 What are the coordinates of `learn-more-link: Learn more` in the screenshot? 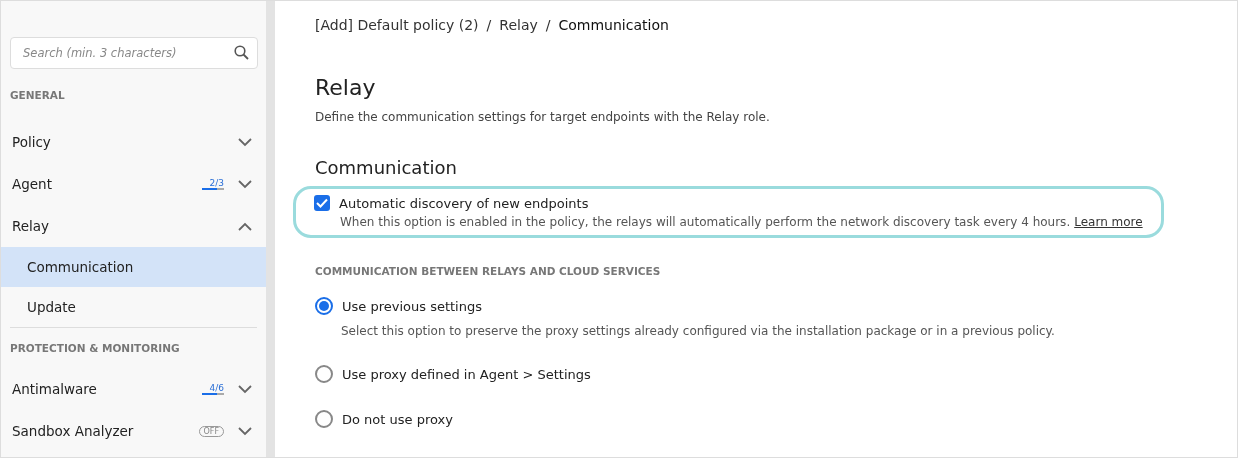 It's located at (1108, 222).